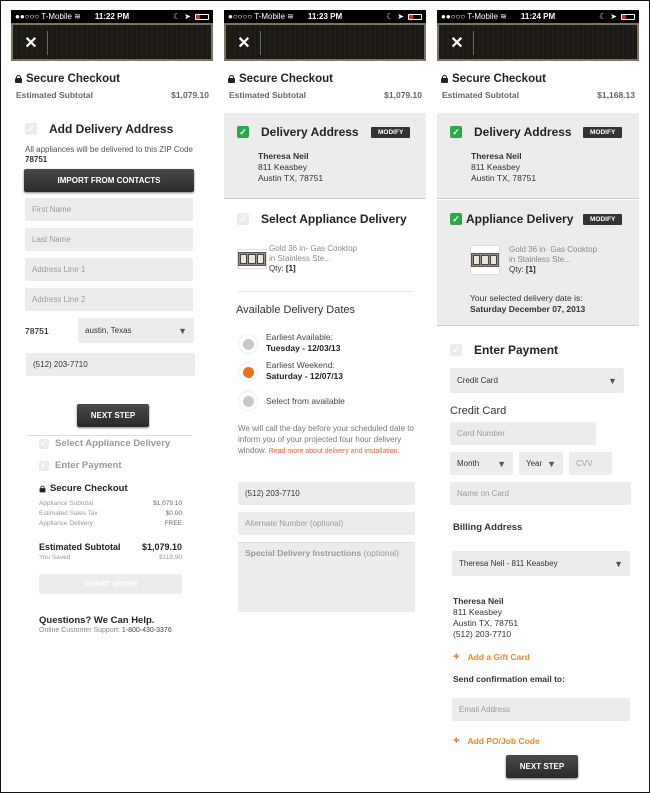  Describe the element at coordinates (504, 178) in the screenshot. I see `address-city: Austin TX, 78751` at that location.